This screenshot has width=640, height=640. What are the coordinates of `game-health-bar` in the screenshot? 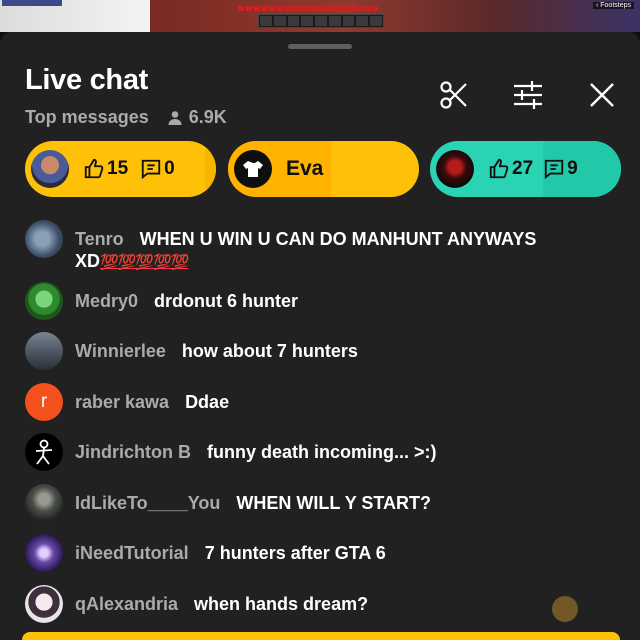 It's located at (308, 8).